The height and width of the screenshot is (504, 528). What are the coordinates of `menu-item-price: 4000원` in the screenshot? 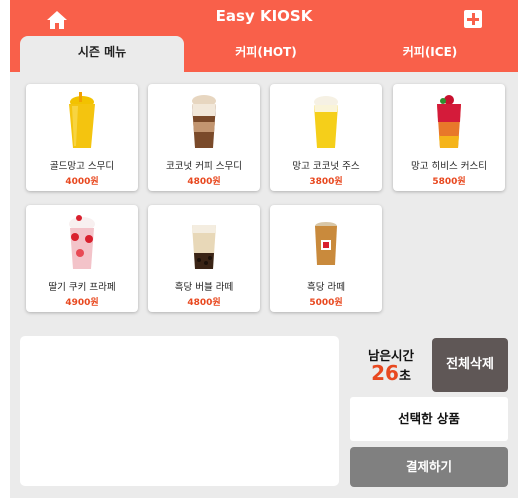 It's located at (82, 182).